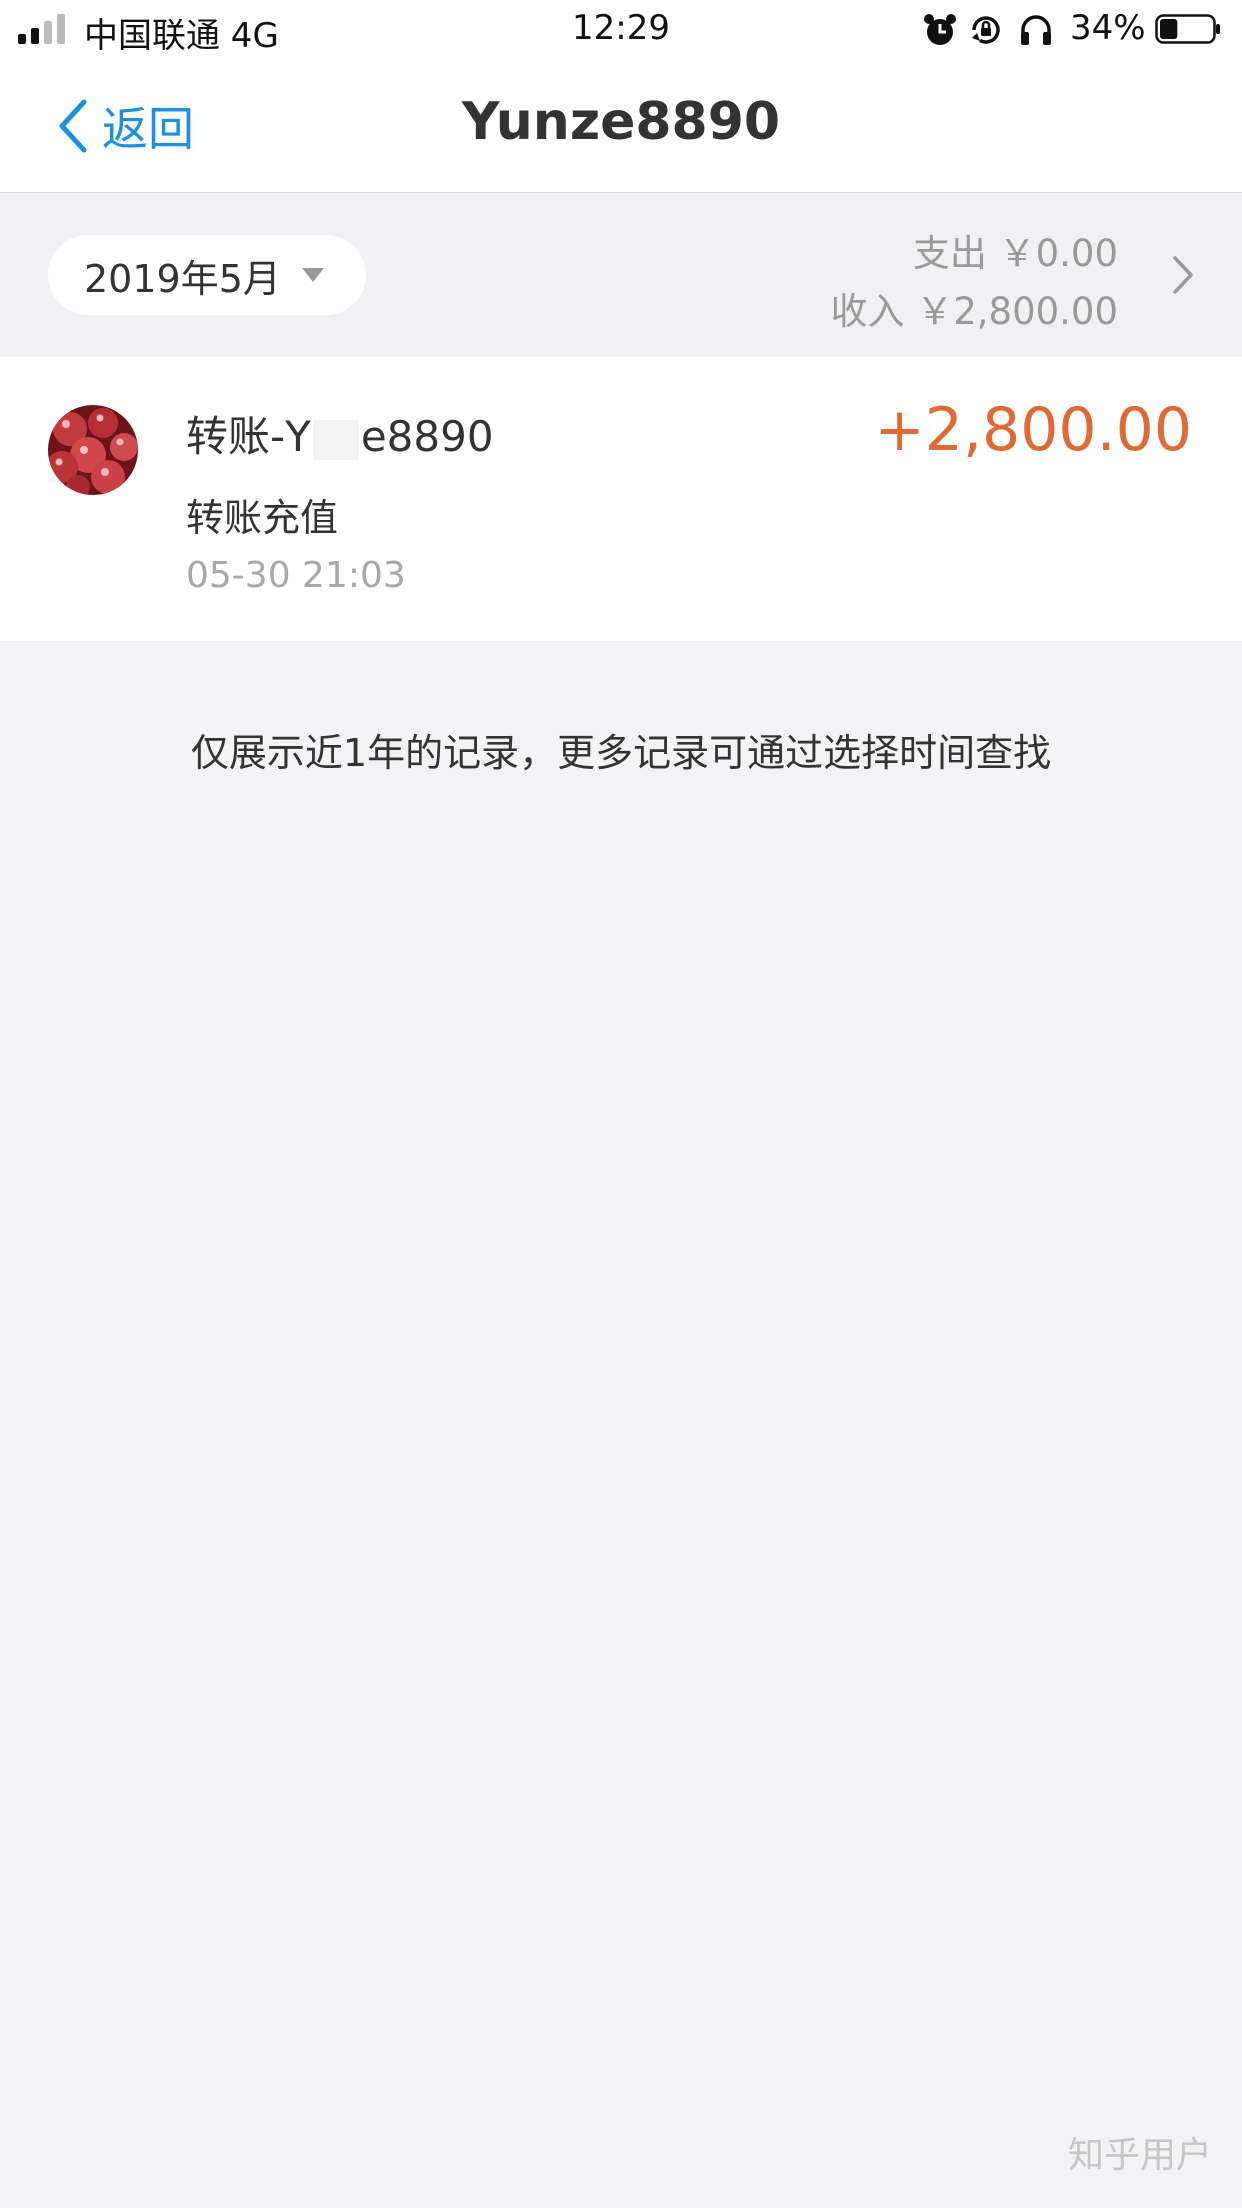 This screenshot has height=2208, width=1242. I want to click on transaction-name: 转账-Y e8890, so click(340, 433).